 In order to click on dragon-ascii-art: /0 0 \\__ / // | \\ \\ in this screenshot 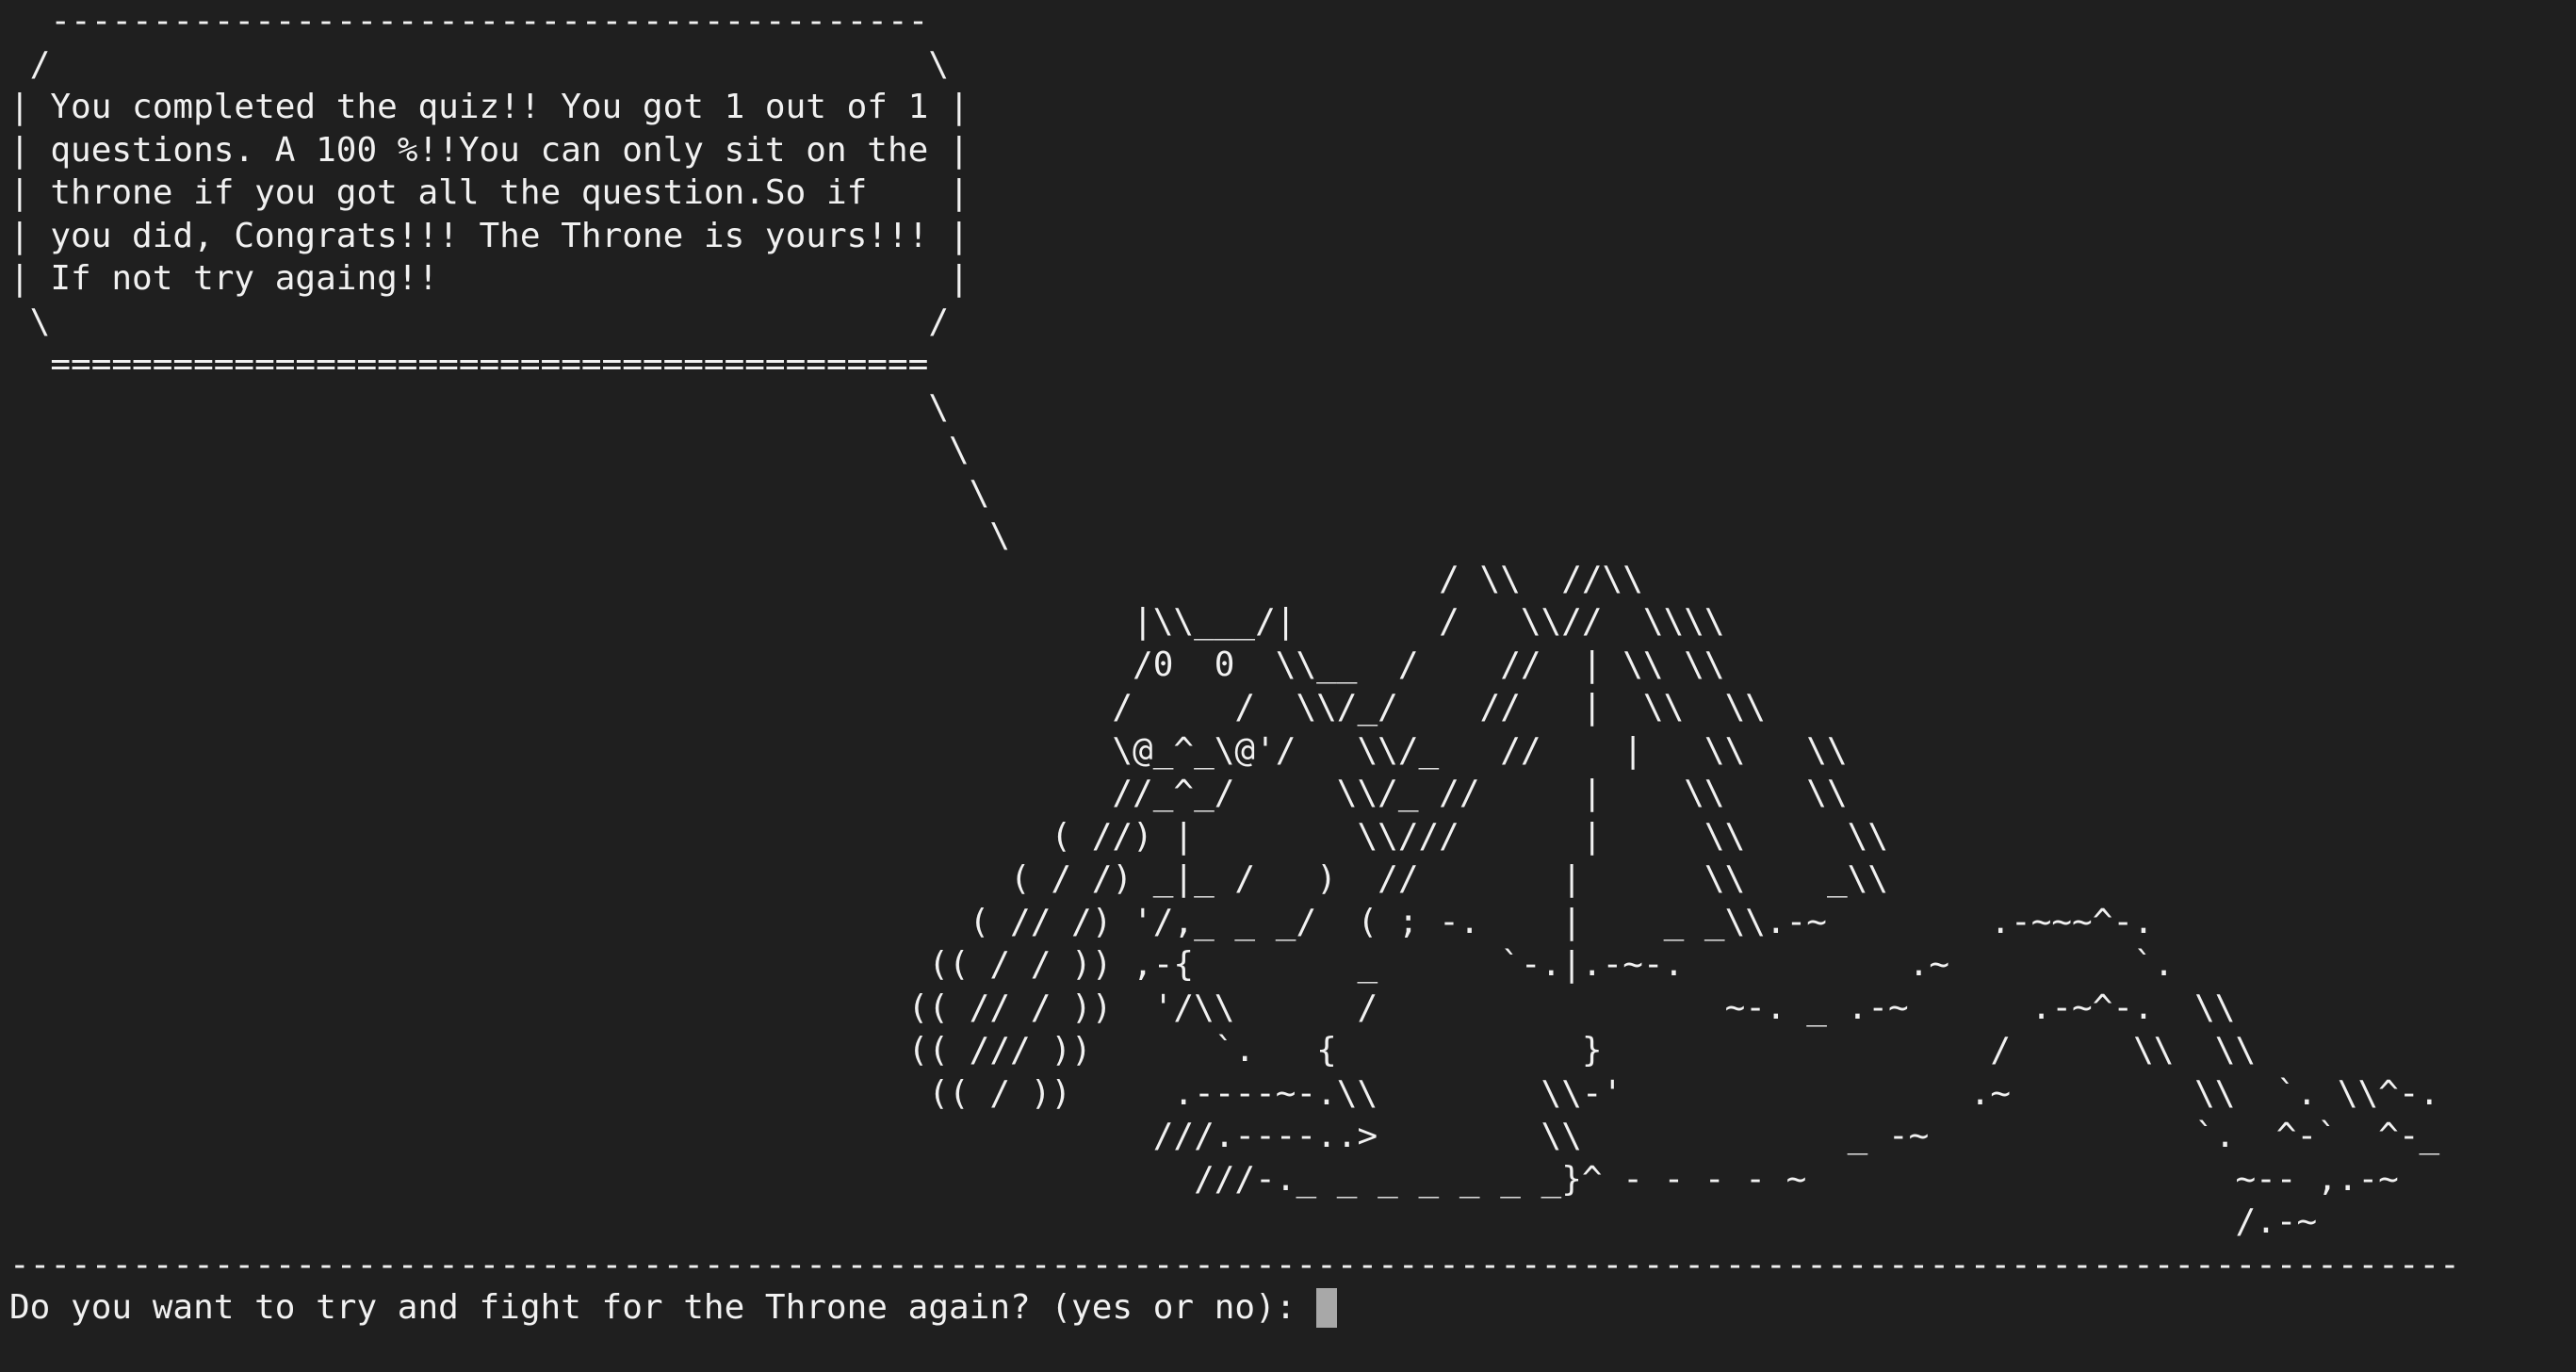, I will do `click(867, 664)`.